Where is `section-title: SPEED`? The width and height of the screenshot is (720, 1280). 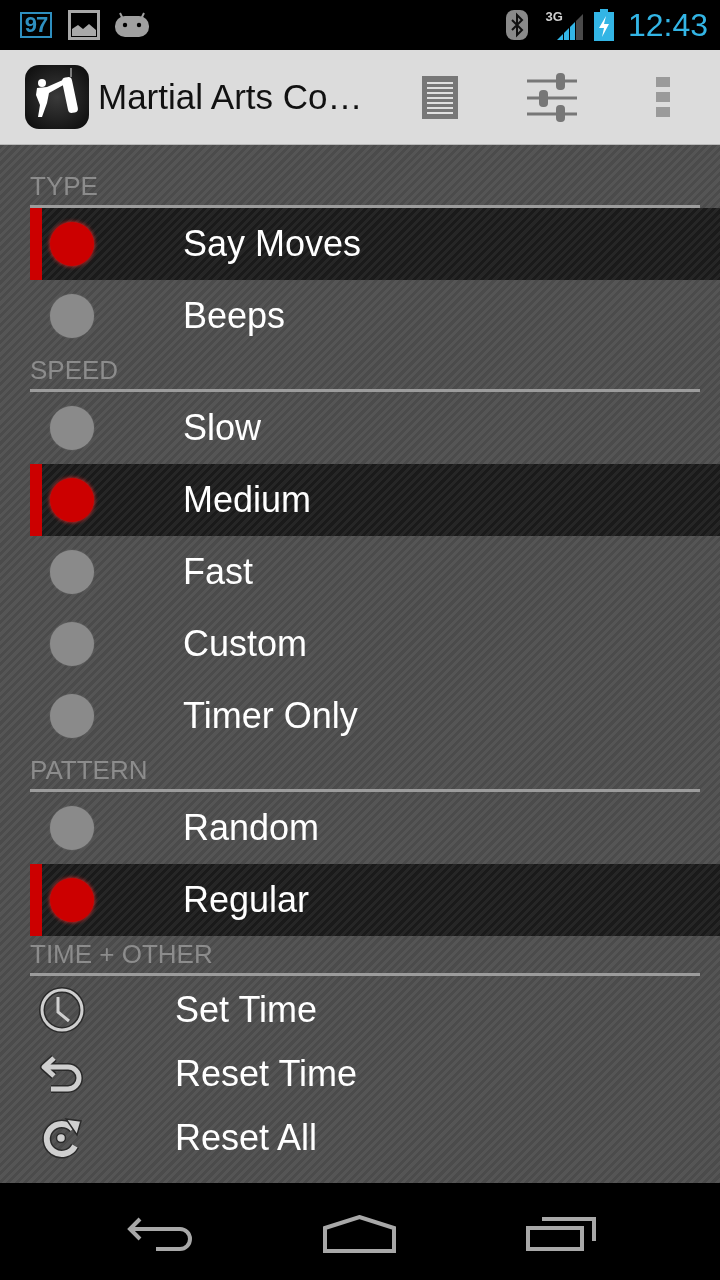 section-title: SPEED is located at coordinates (74, 370).